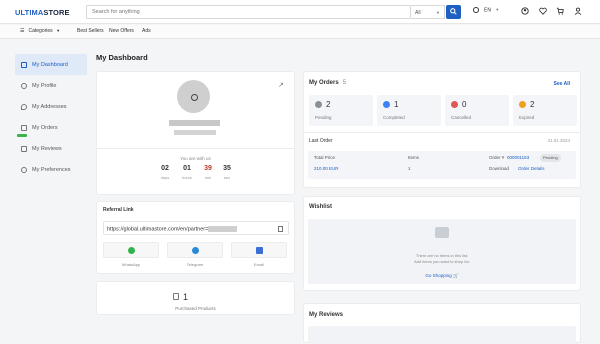 The image size is (600, 344). Describe the element at coordinates (280, 229) in the screenshot. I see `copy-icon` at that location.